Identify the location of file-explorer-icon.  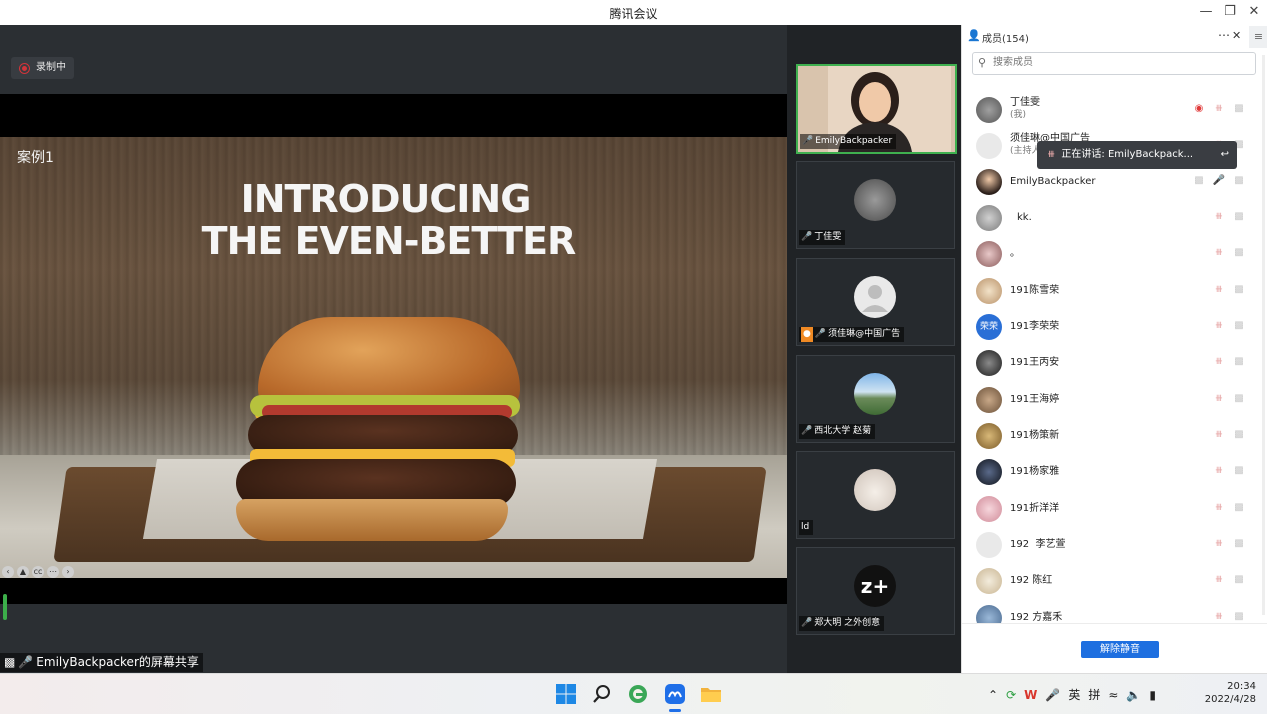
(711, 694).